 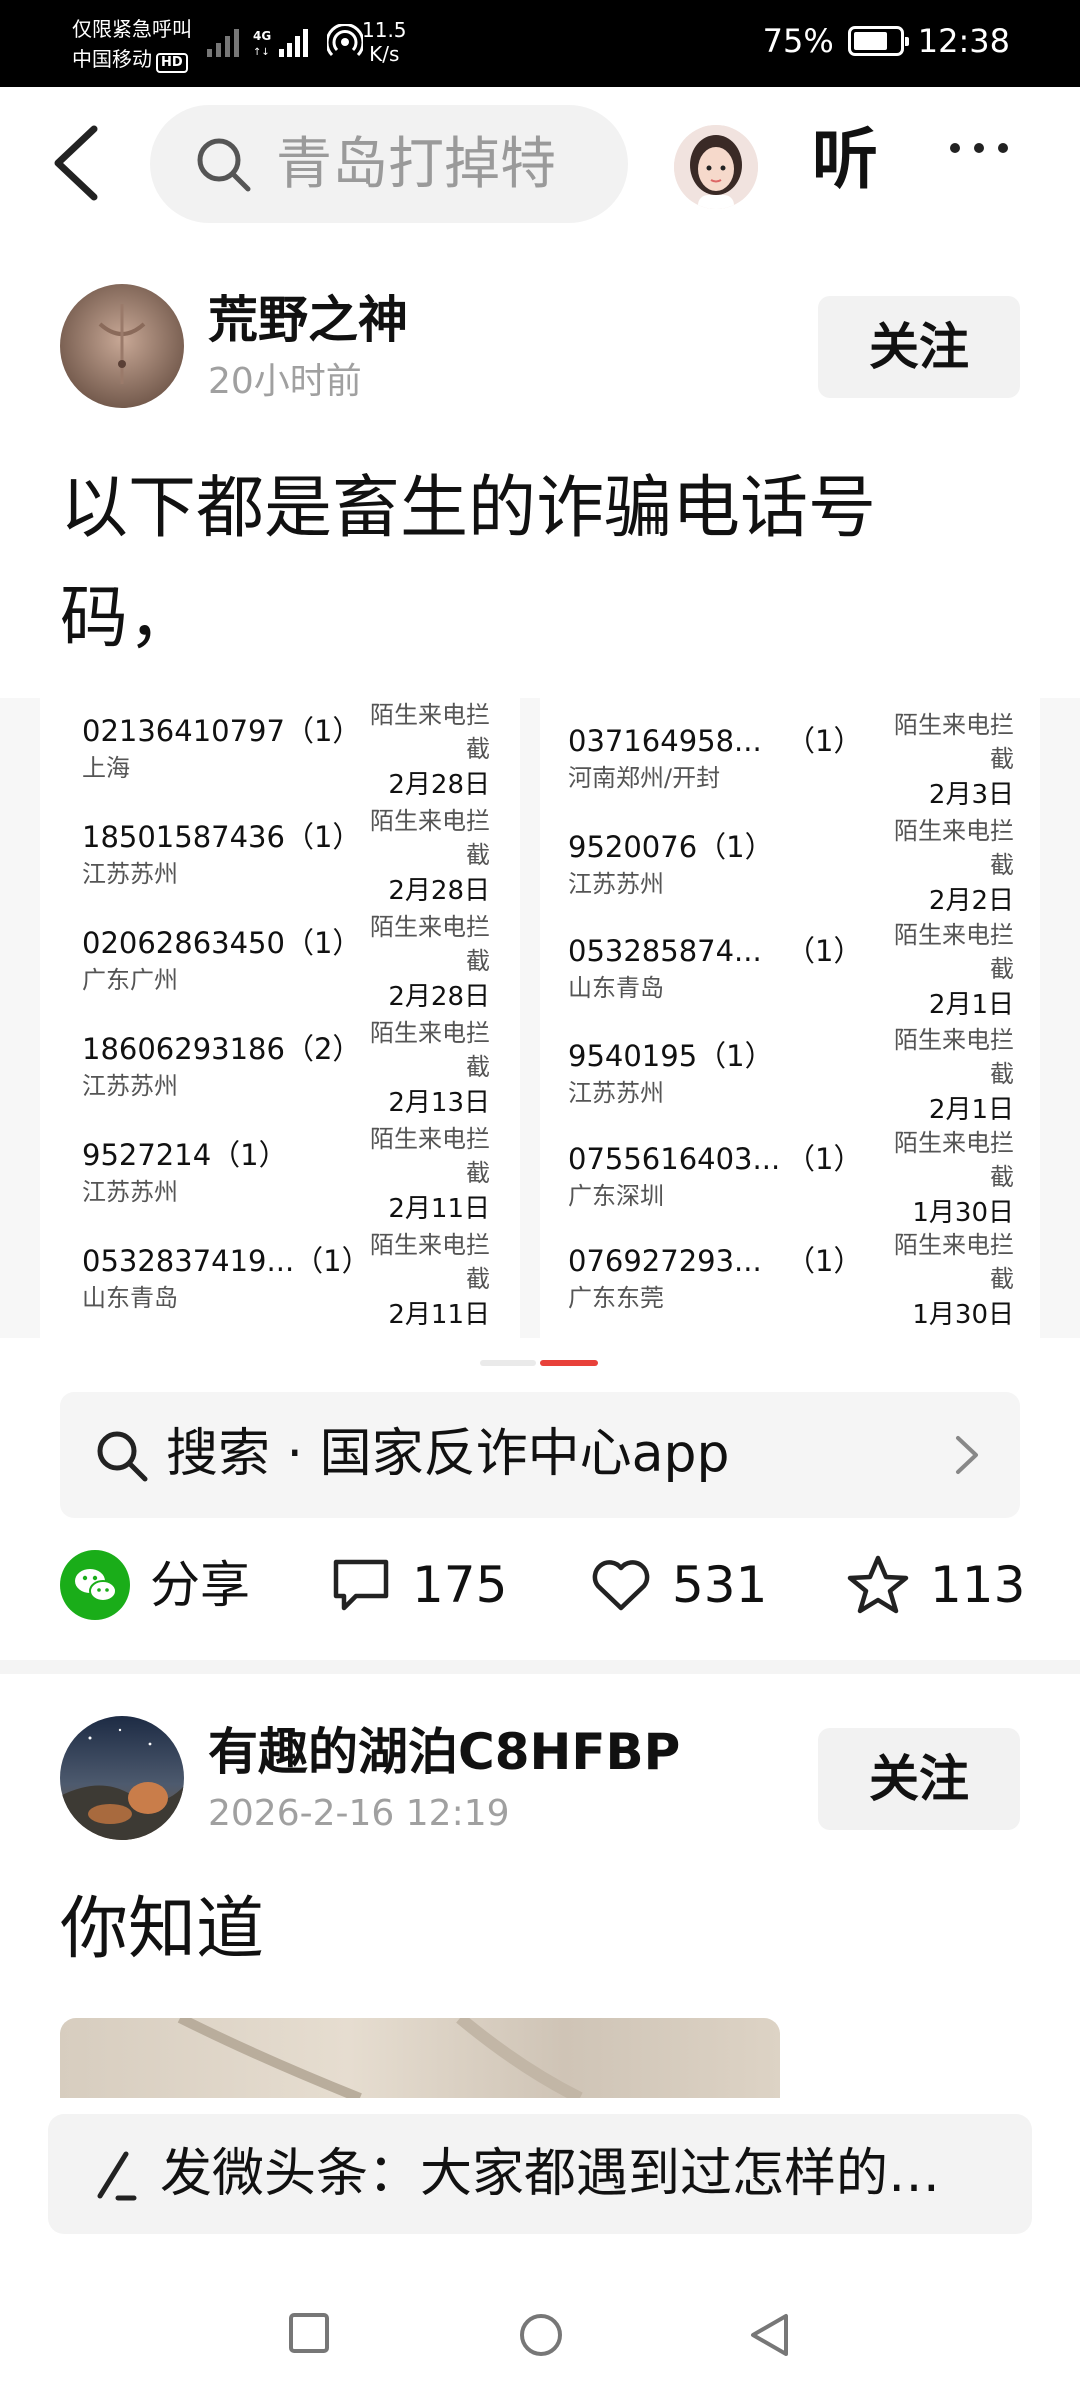 What do you see at coordinates (308, 320) in the screenshot?
I see `author-name: 荒野之神` at bounding box center [308, 320].